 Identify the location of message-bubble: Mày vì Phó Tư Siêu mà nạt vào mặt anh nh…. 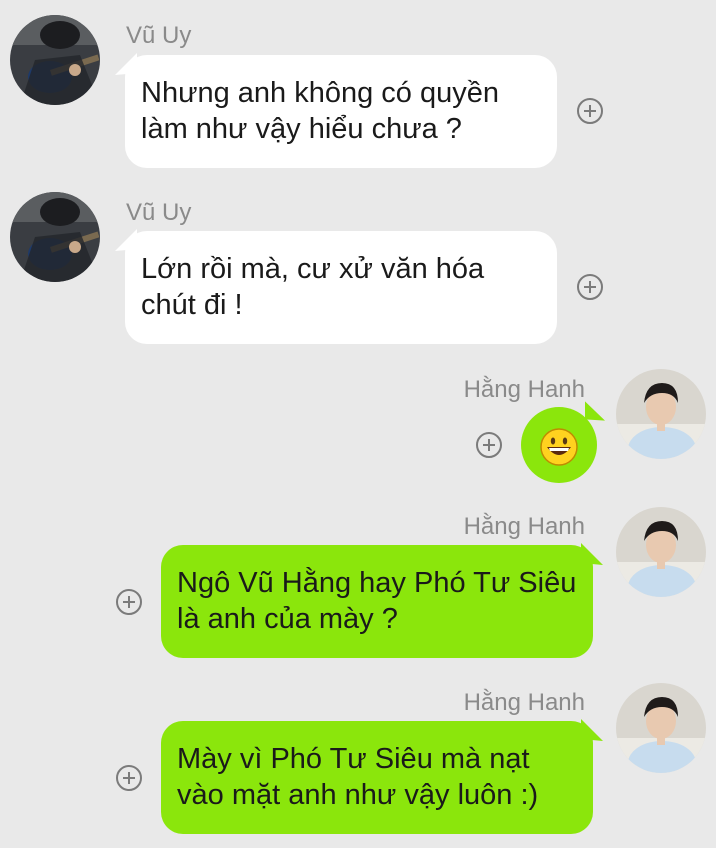
(382, 776).